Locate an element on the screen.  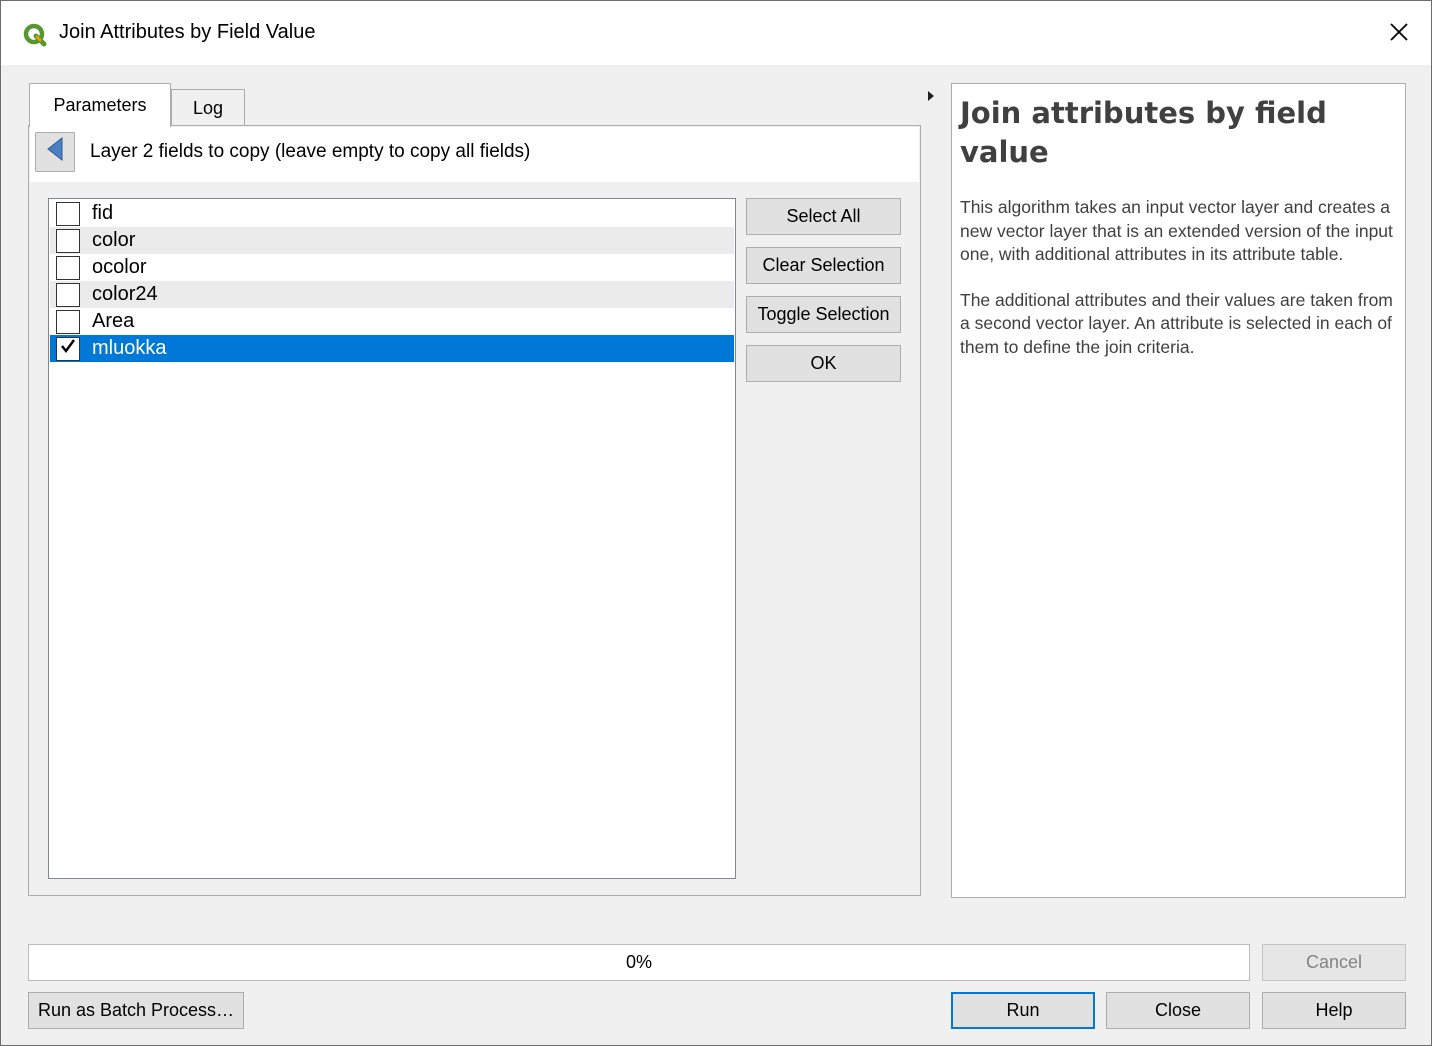
list-item-label: fid is located at coordinates (103, 213).